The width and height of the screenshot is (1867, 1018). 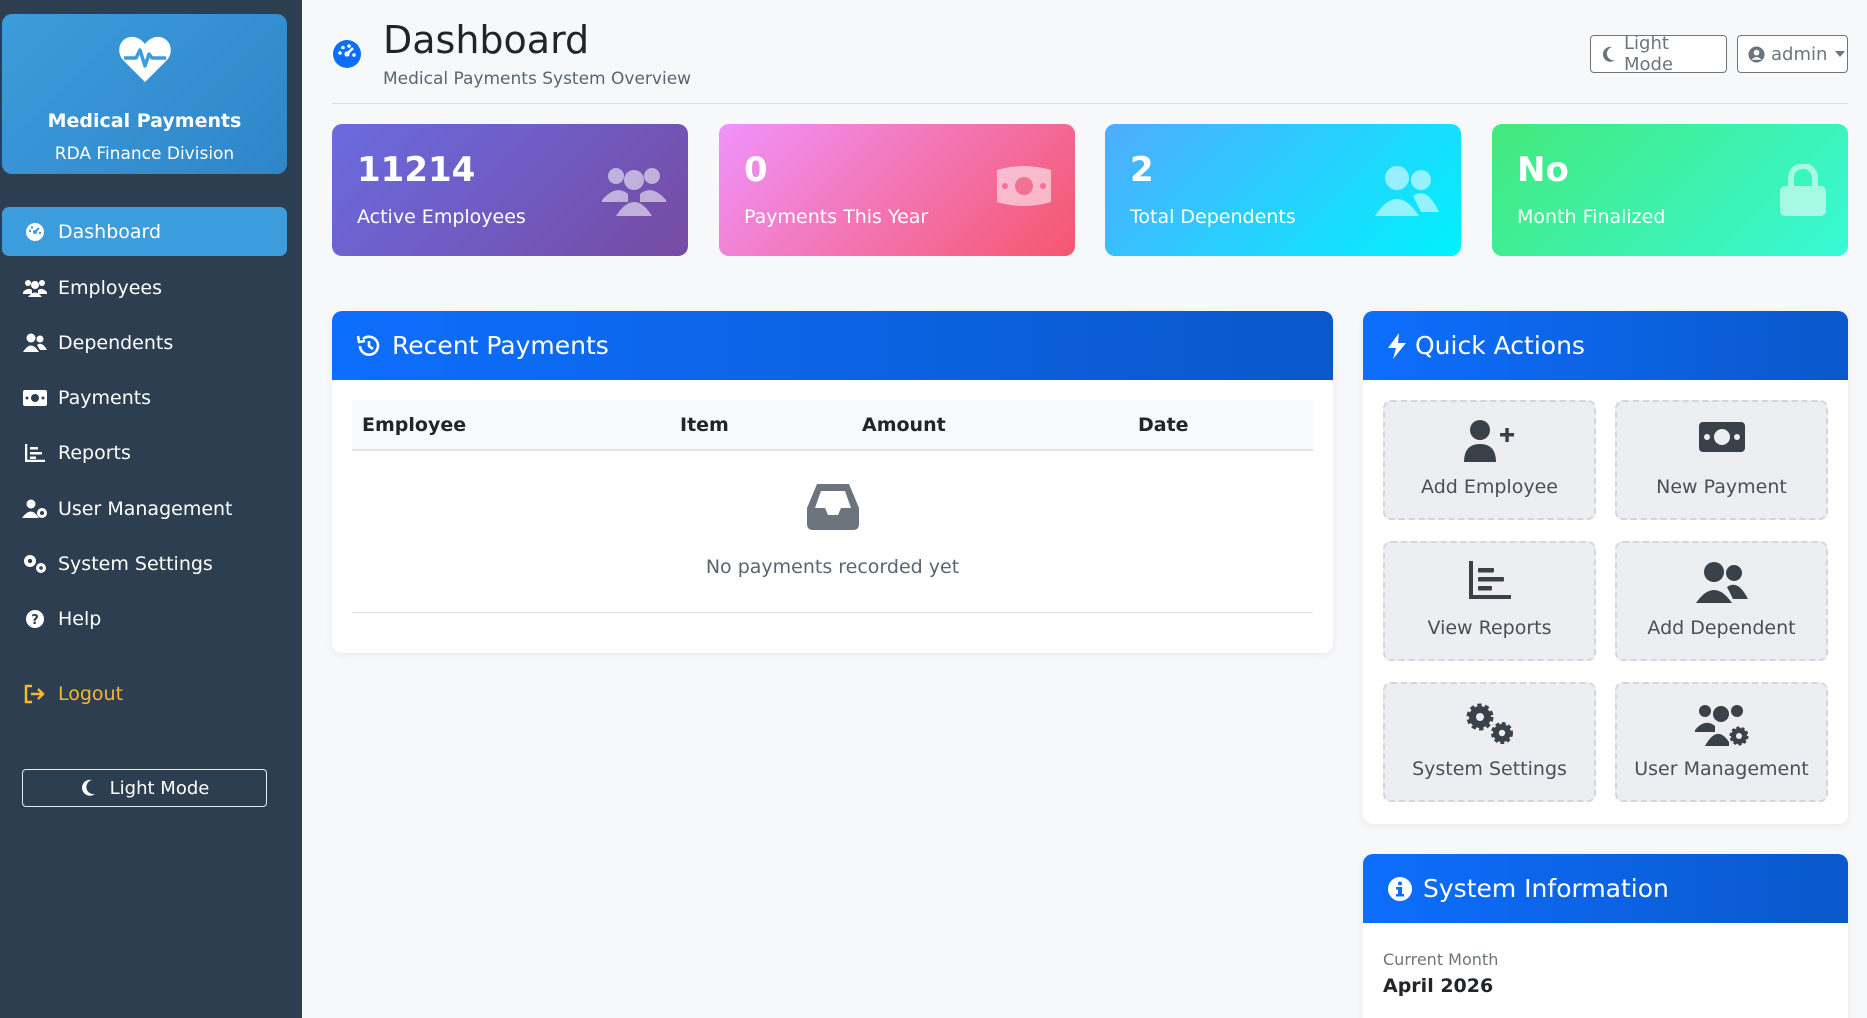 What do you see at coordinates (441, 217) in the screenshot?
I see `stat-label: Active Employees` at bounding box center [441, 217].